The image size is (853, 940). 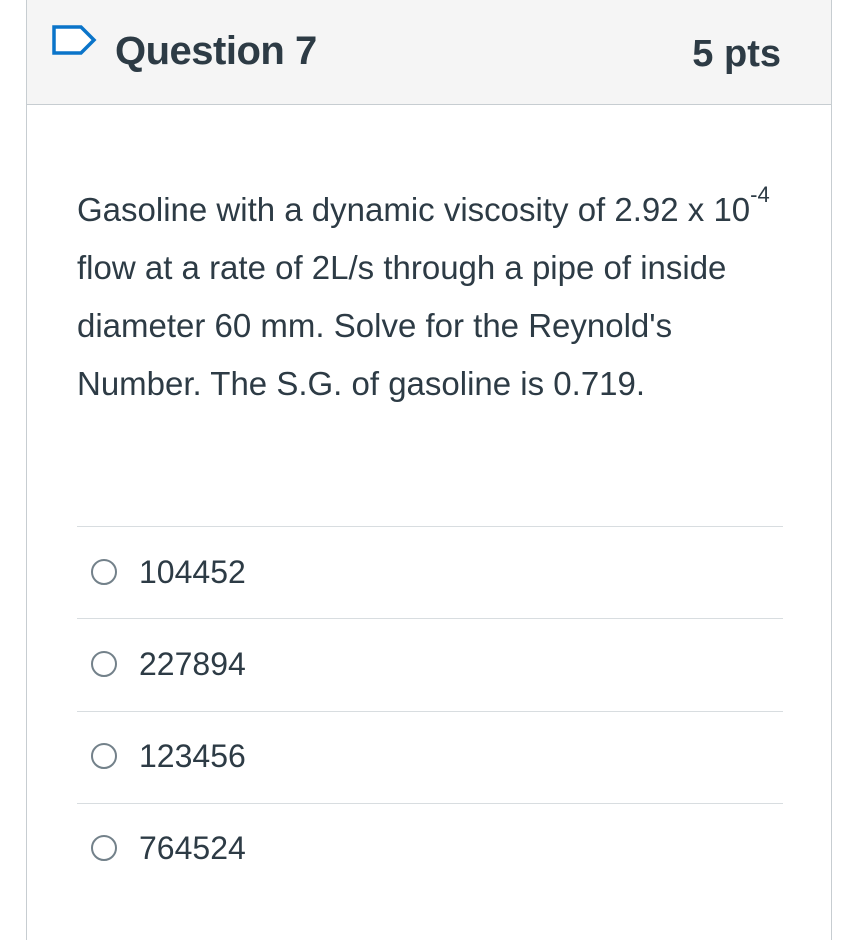 I want to click on answer-label: 764524, so click(x=192, y=848).